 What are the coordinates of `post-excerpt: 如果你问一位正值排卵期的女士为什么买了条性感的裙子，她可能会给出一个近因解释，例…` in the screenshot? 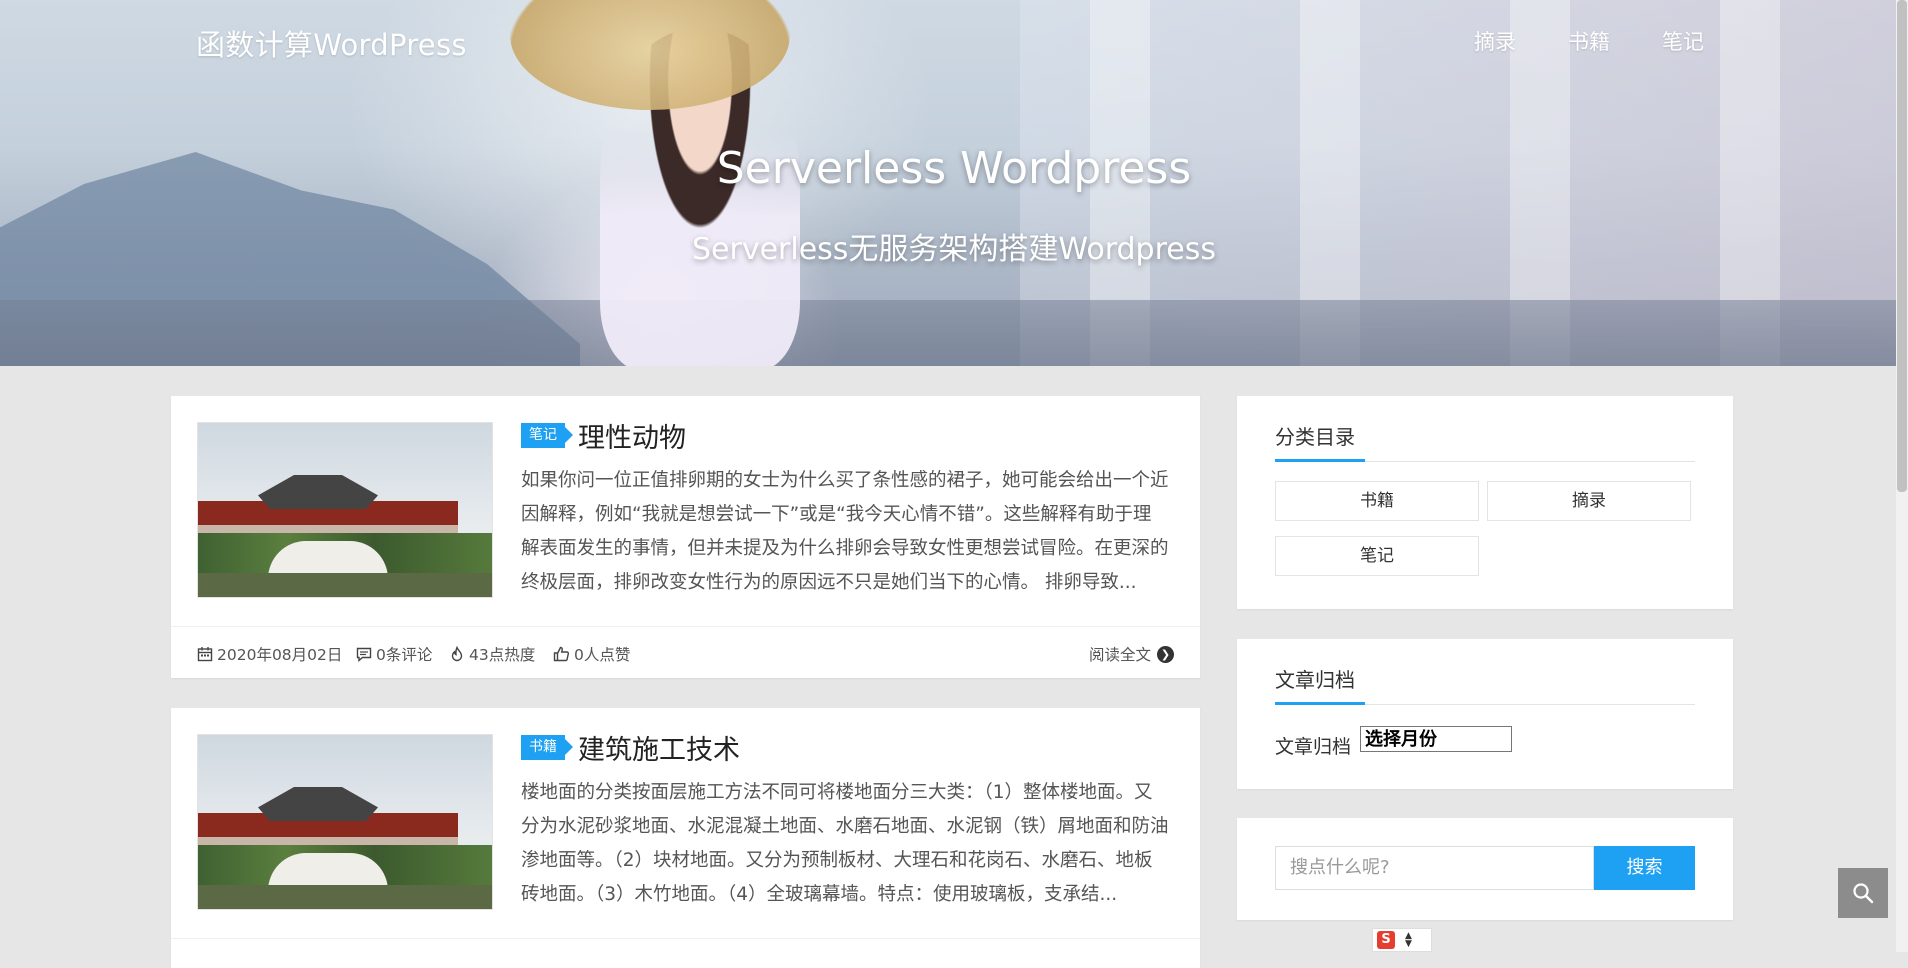 It's located at (845, 531).